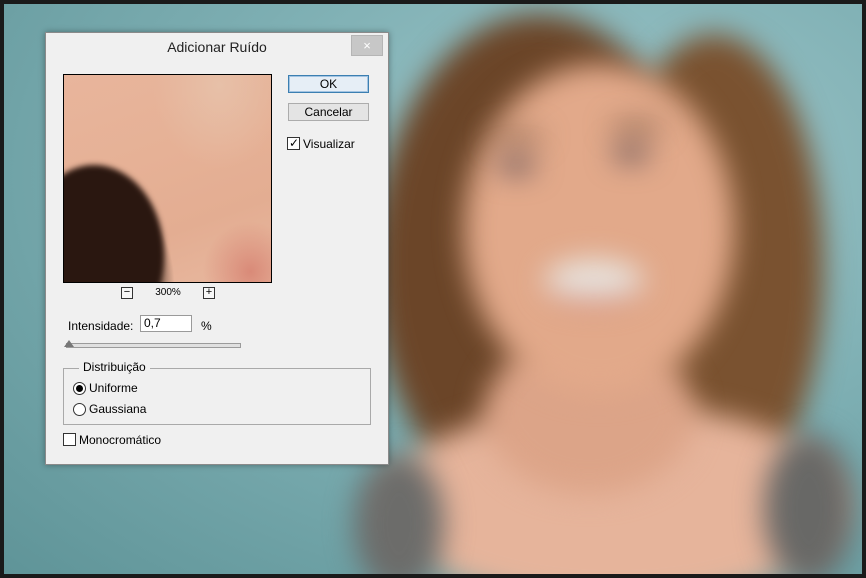 The height and width of the screenshot is (578, 866). Describe the element at coordinates (114, 223) in the screenshot. I see `preview-shadow` at that location.